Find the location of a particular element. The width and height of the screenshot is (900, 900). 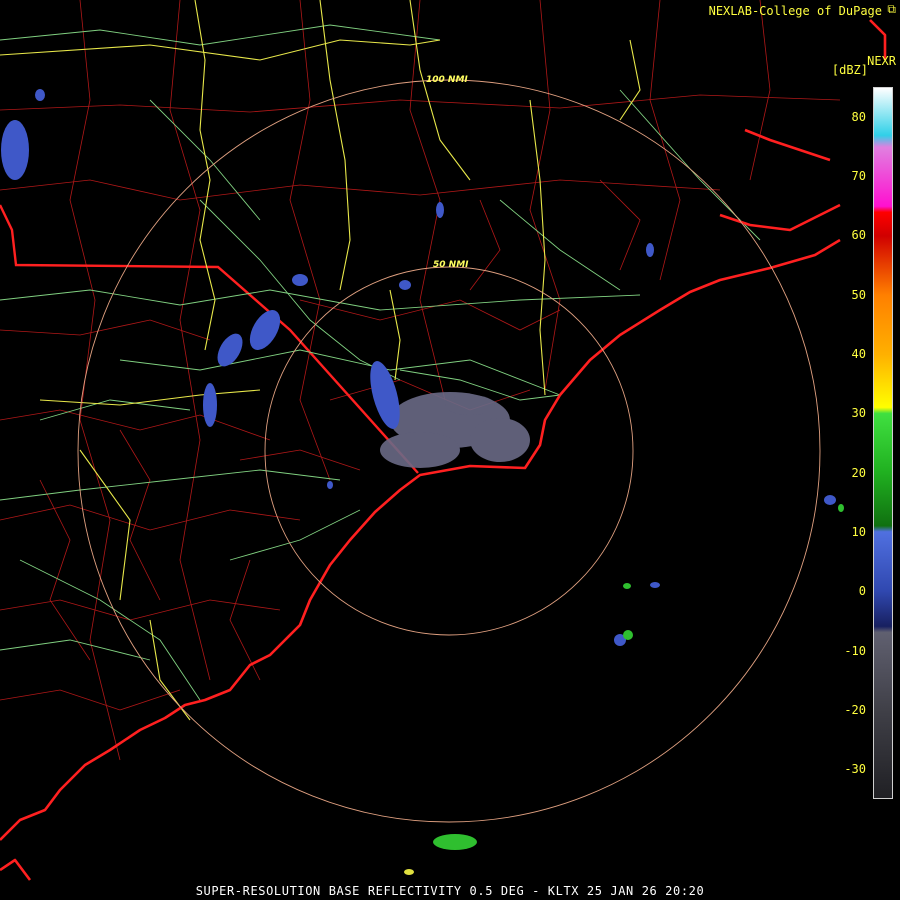

product-label: NEXR is located at coordinates (881, 61).